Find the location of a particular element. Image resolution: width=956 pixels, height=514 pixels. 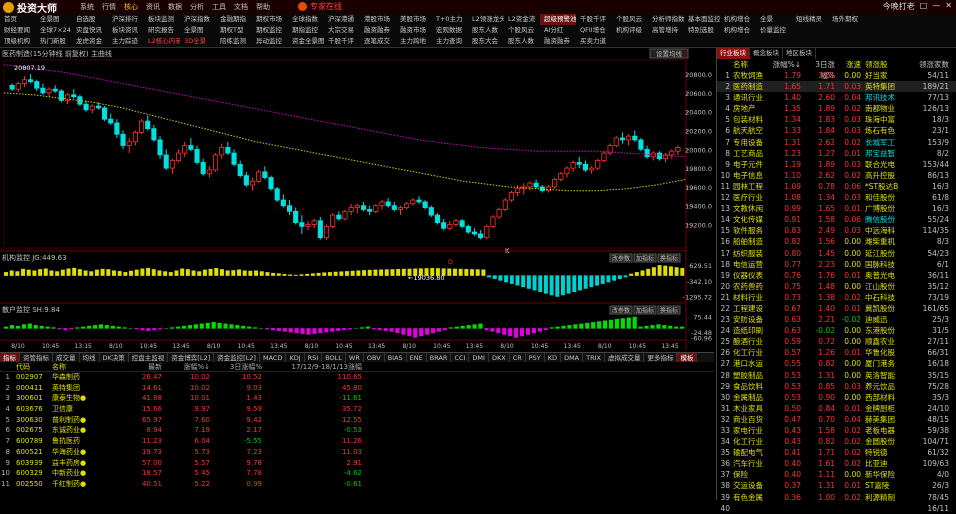

nav-row2-18: 高管增持 is located at coordinates (666, 30).